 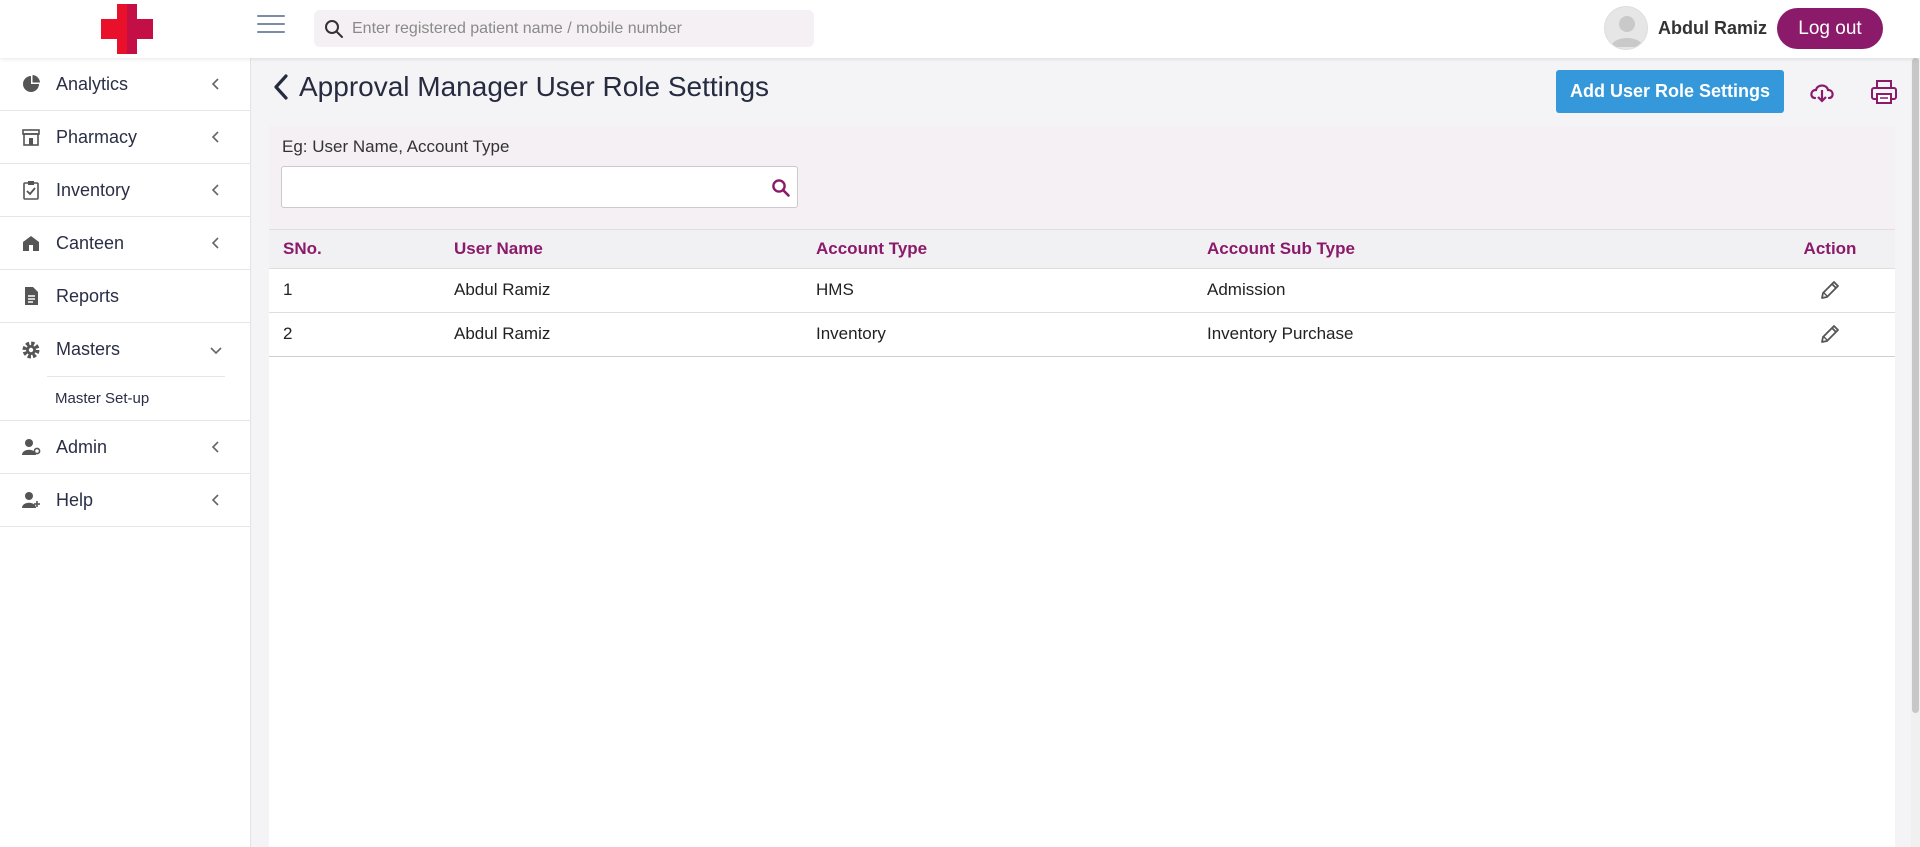 I want to click on sidebar-item-label: Admin, so click(x=82, y=446).